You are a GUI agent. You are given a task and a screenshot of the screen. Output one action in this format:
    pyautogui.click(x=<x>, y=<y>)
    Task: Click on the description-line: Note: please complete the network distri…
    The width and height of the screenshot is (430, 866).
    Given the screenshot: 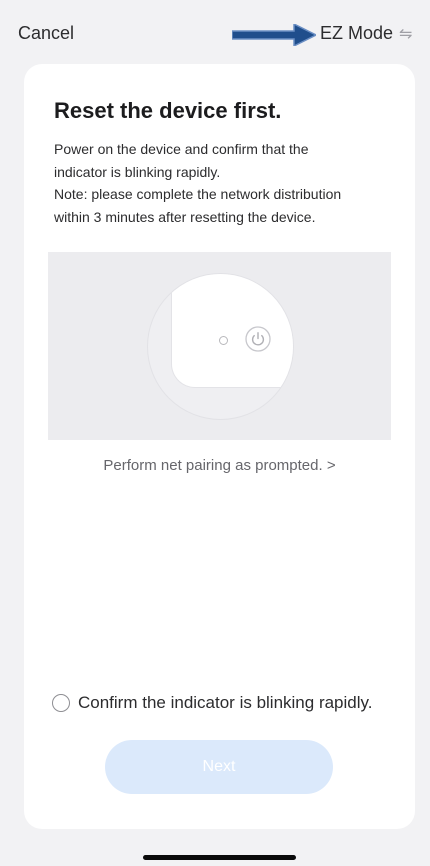 What is the action you would take?
    pyautogui.click(x=198, y=194)
    